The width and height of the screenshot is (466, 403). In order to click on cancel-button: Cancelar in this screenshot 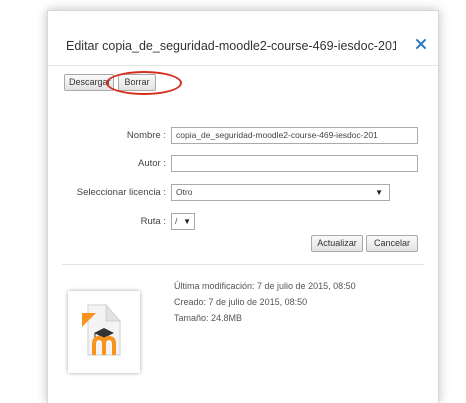, I will do `click(392, 243)`.